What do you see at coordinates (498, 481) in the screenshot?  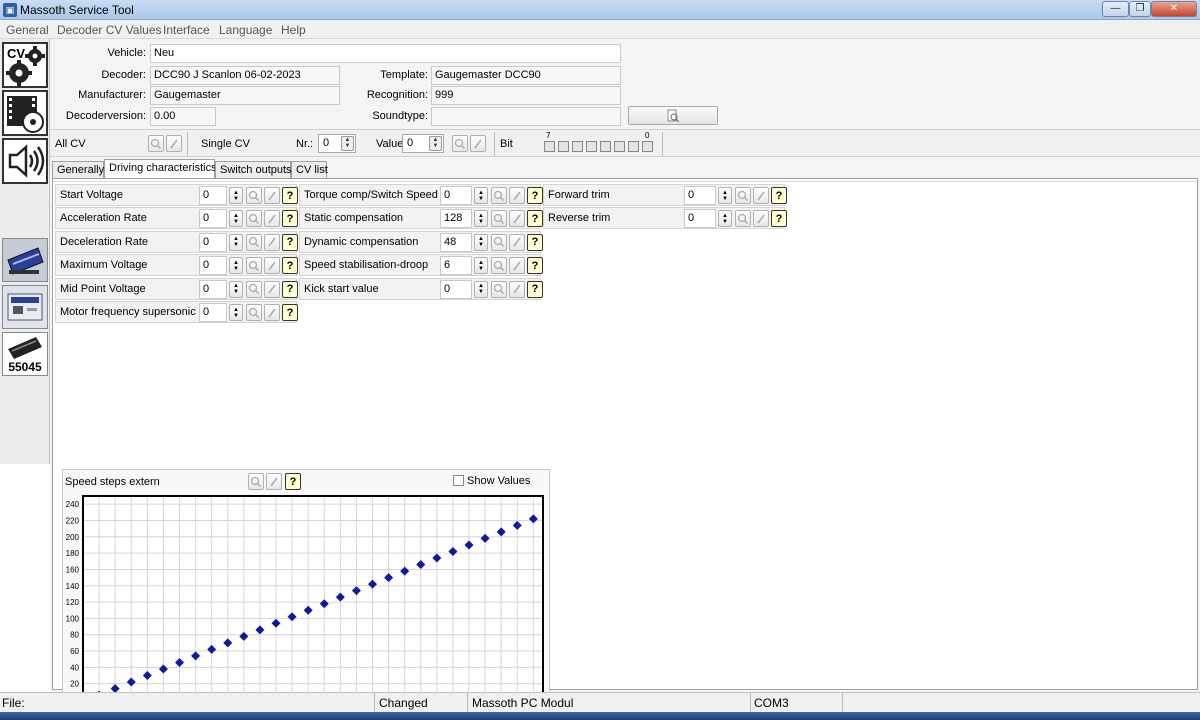 I see `show-values-label: Show Values` at bounding box center [498, 481].